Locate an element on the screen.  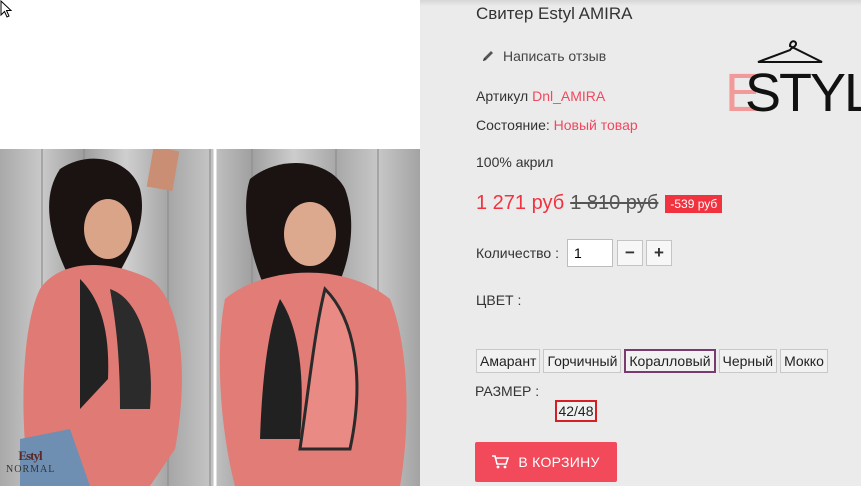
price-block: 1 271 руб 1 810 руб -539 руб is located at coordinates (599, 203).